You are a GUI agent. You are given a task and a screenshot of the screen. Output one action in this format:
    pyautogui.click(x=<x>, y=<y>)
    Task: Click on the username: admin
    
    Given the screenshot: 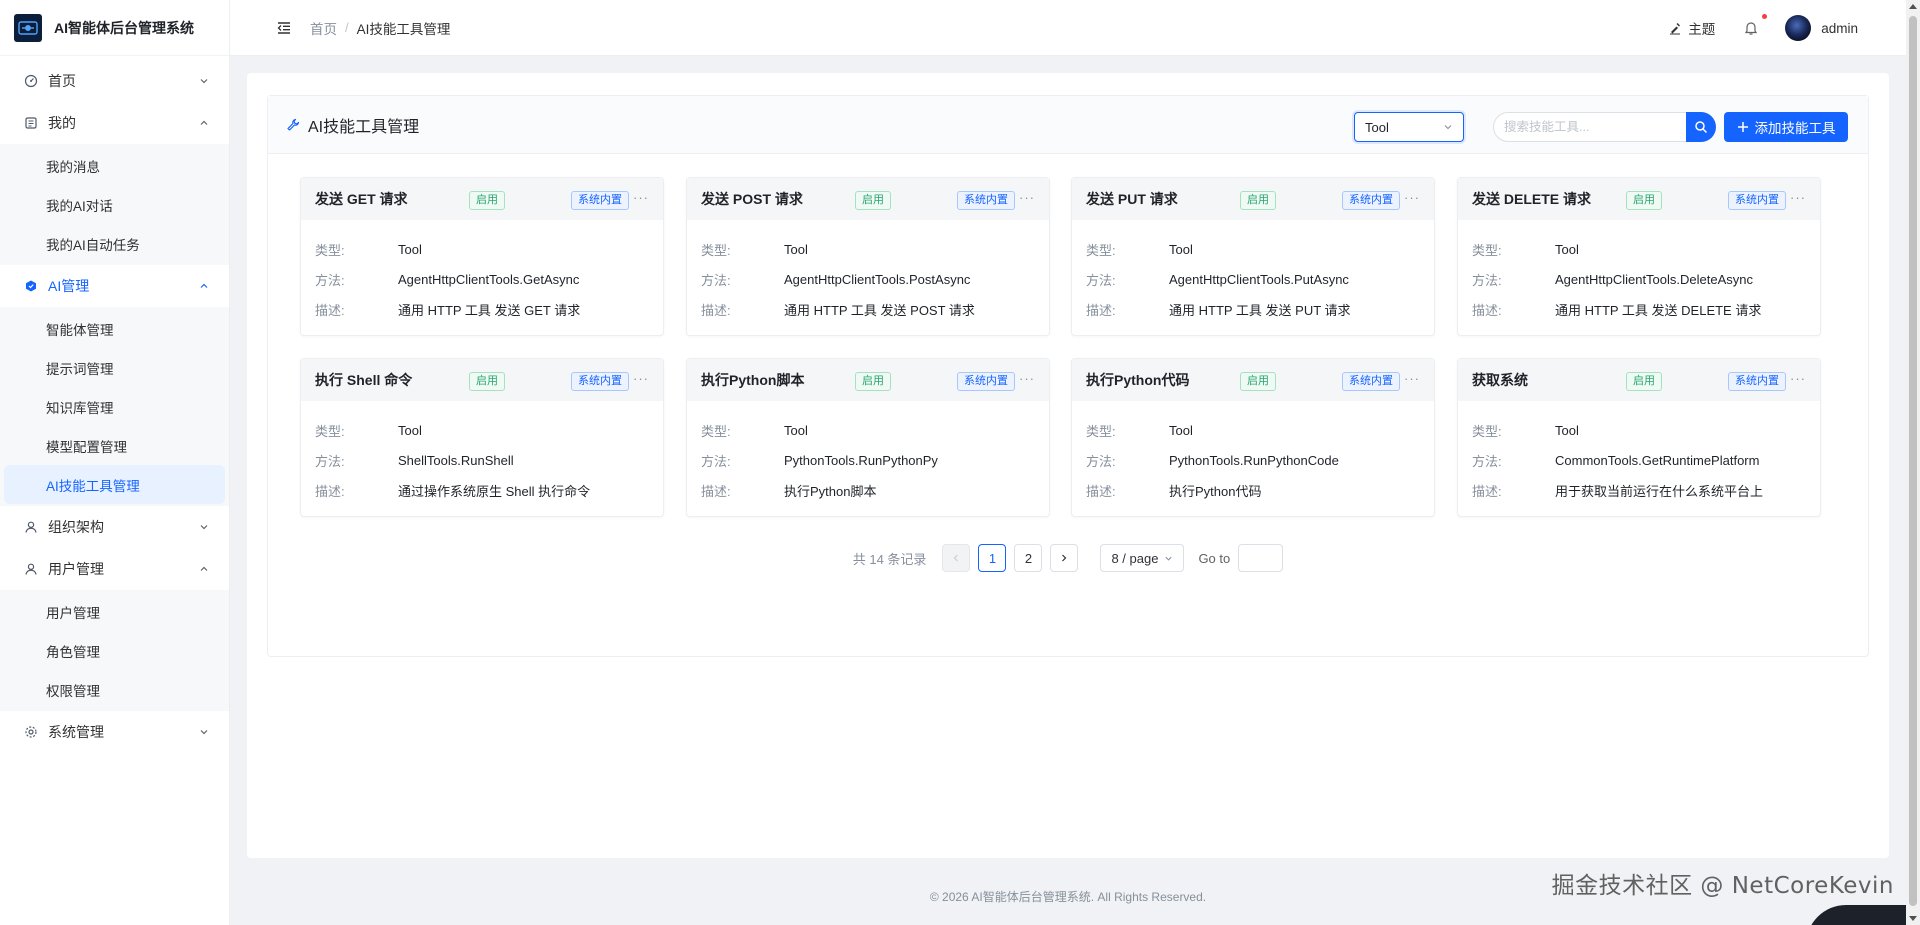 What is the action you would take?
    pyautogui.click(x=1839, y=28)
    